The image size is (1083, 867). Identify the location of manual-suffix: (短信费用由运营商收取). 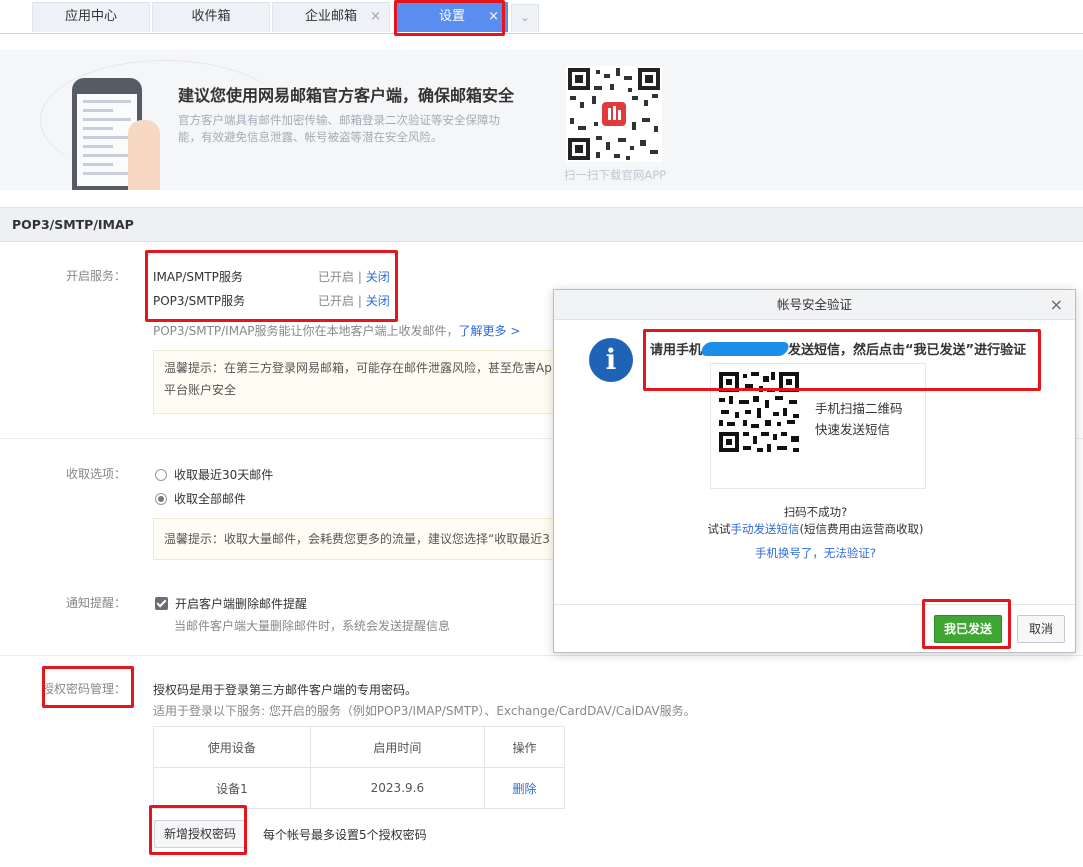
(861, 529).